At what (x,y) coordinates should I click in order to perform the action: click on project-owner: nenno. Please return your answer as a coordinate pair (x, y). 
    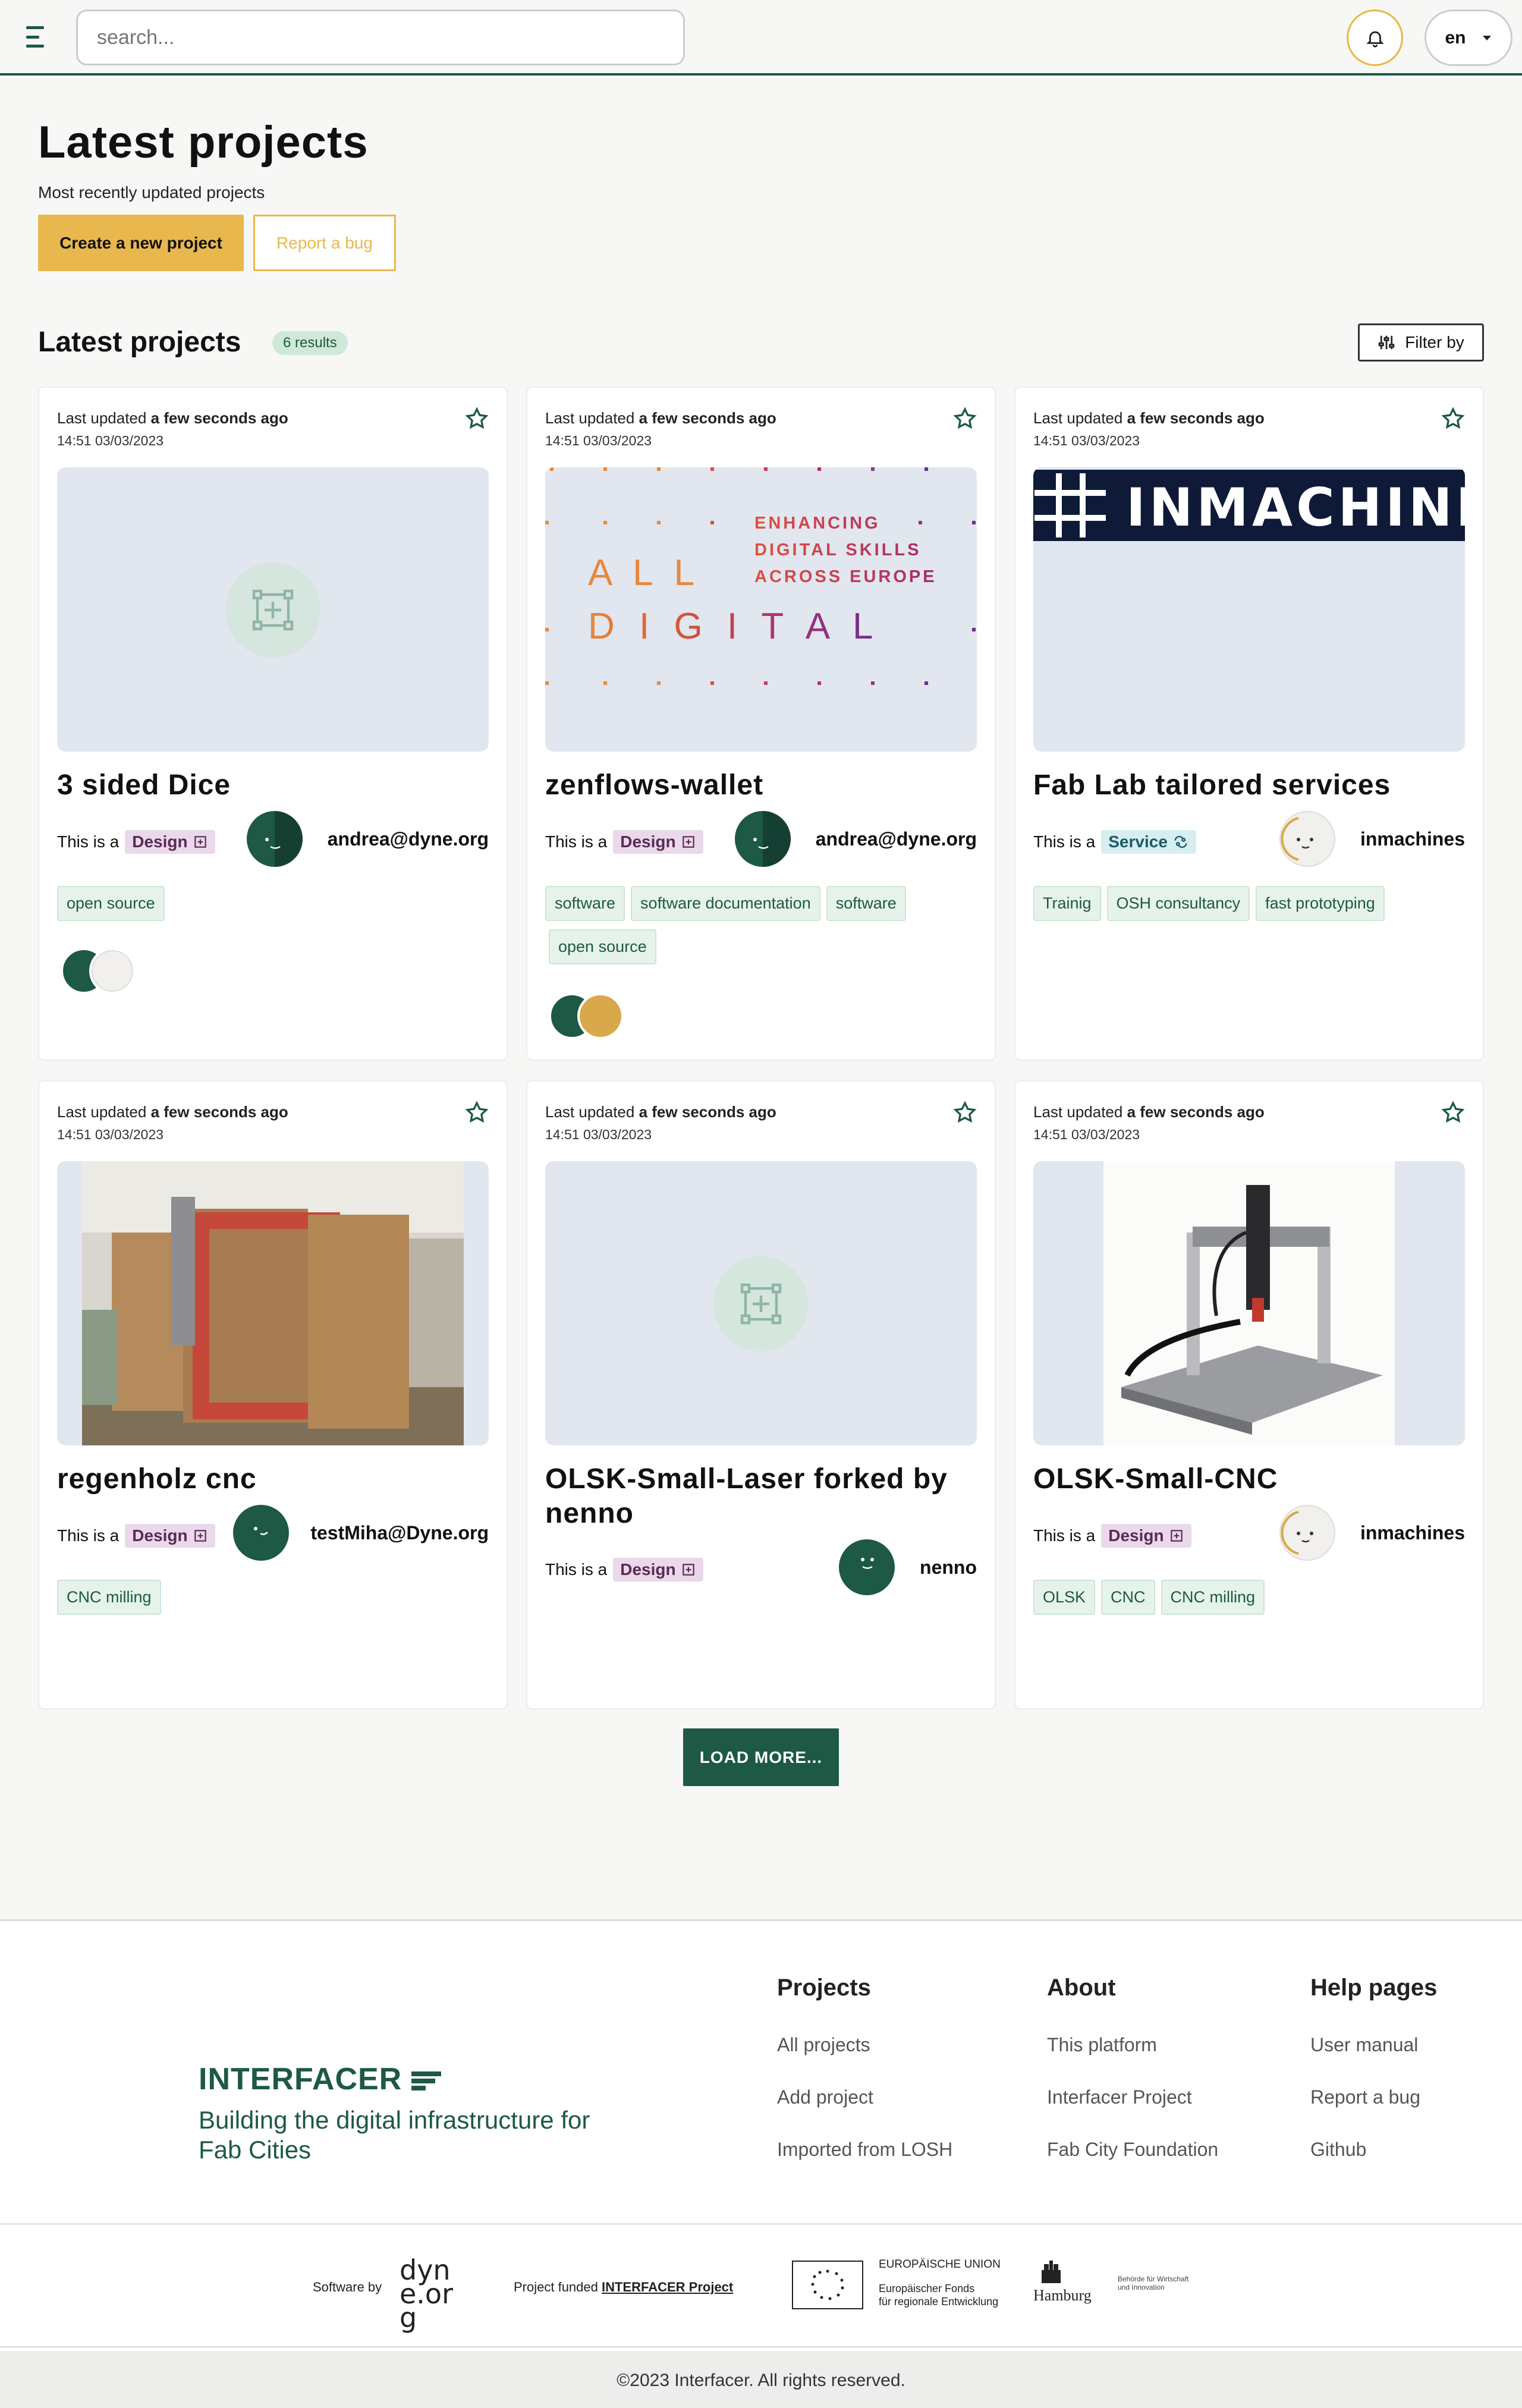
    Looking at the image, I should click on (908, 1567).